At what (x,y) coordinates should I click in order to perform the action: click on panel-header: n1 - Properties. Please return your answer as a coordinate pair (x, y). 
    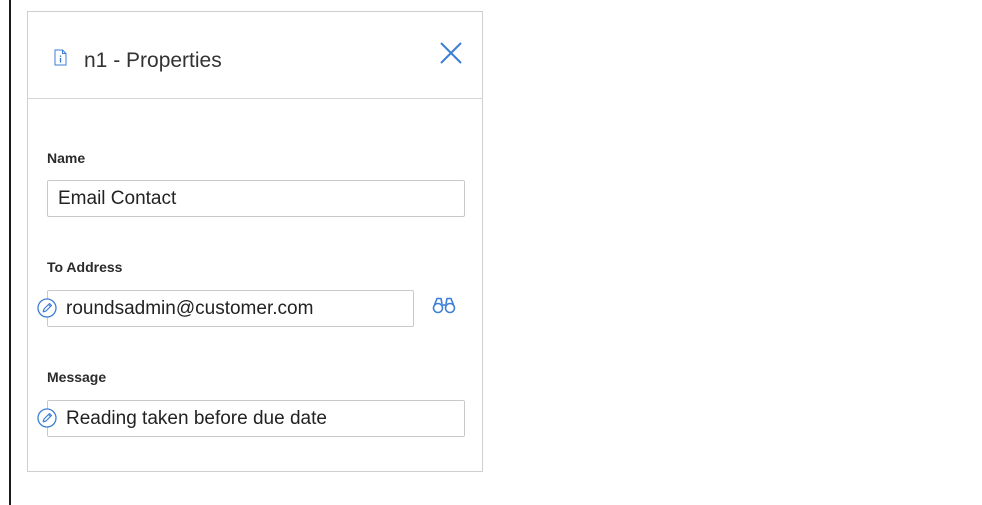
    Looking at the image, I should click on (255, 55).